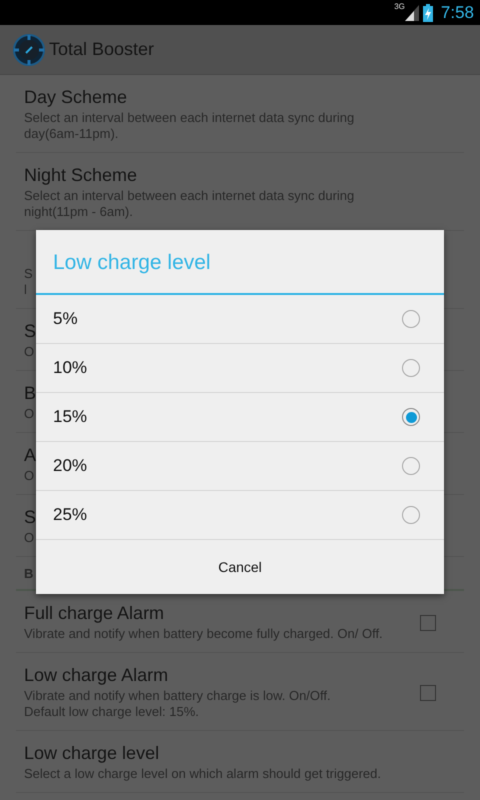 Image resolution: width=480 pixels, height=800 pixels. What do you see at coordinates (240, 262) in the screenshot?
I see `dialog-title: Low charge level` at bounding box center [240, 262].